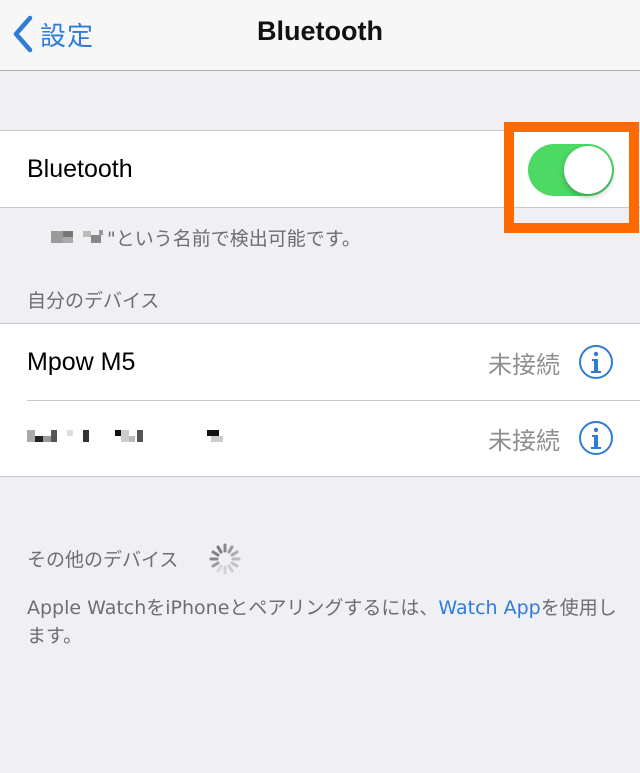 This screenshot has height=773, width=640. I want to click on device-row: 未接続, so click(320, 438).